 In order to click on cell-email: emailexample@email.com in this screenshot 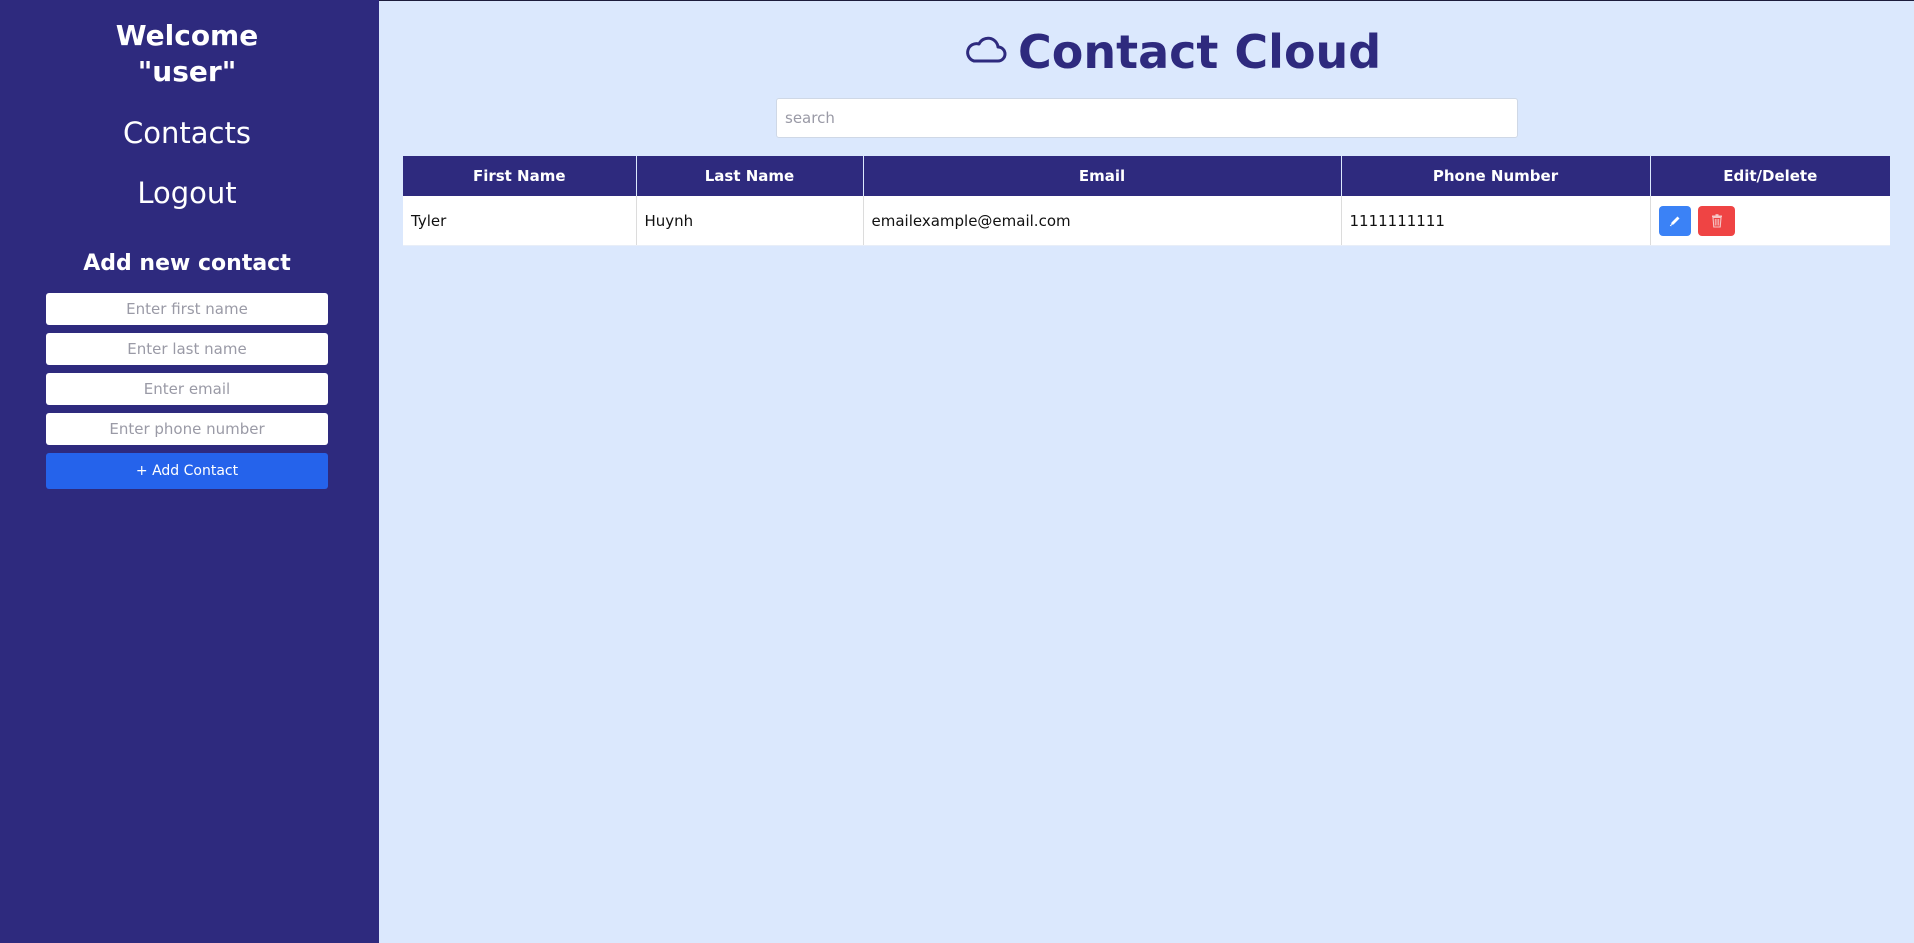, I will do `click(1102, 221)`.